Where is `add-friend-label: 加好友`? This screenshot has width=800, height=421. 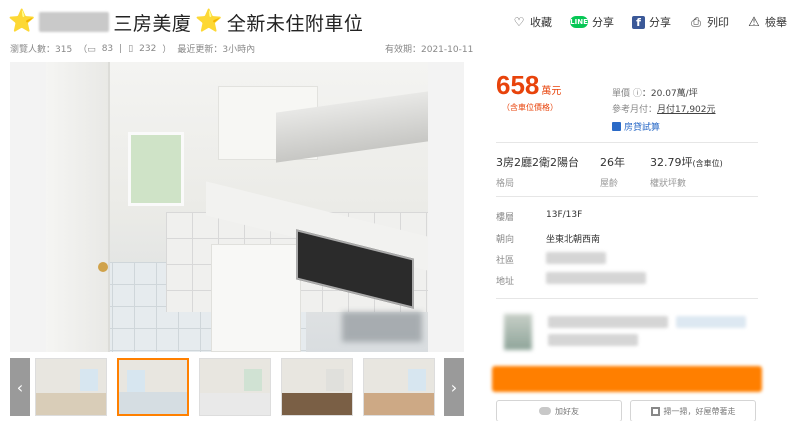 add-friend-label: 加好友 is located at coordinates (567, 411).